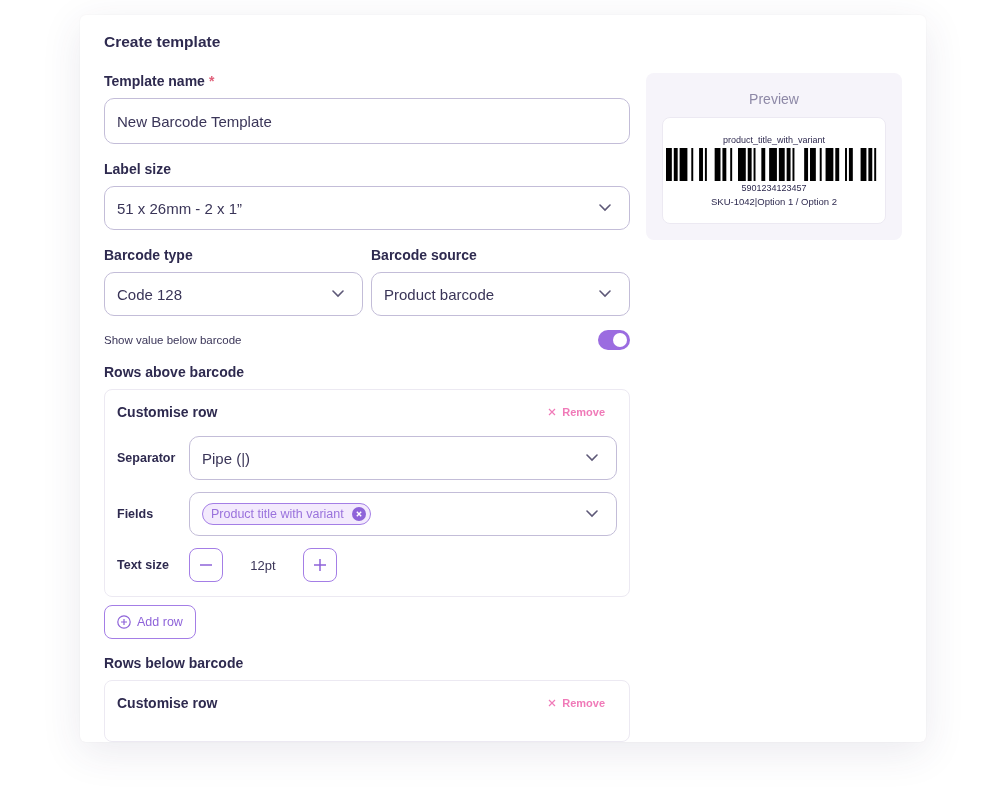  What do you see at coordinates (614, 340) in the screenshot?
I see `toggle-switch` at bounding box center [614, 340].